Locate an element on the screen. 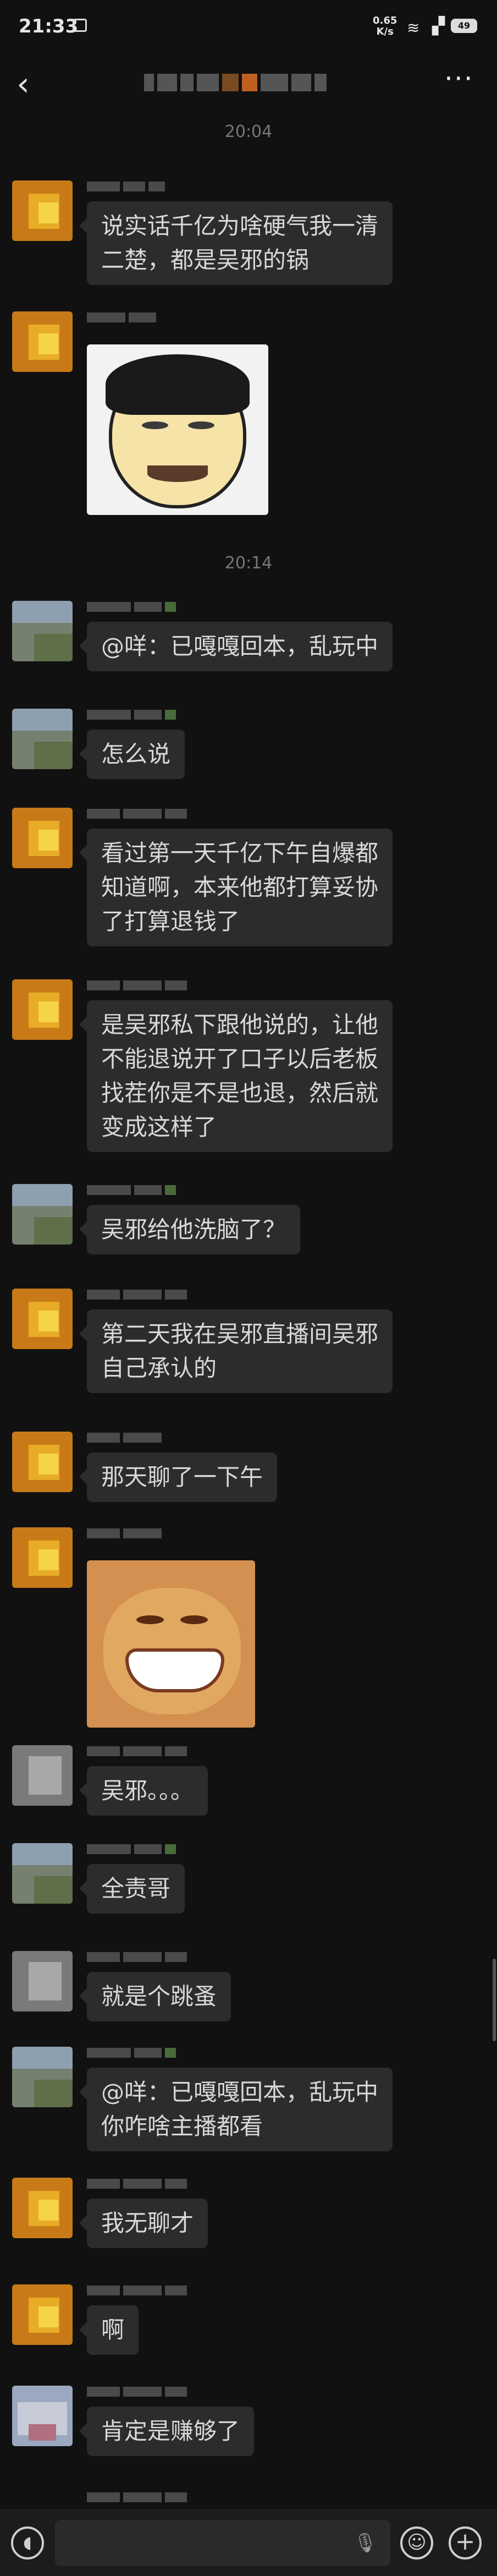 The height and width of the screenshot is (2576, 497). wifi-icon: ≋ is located at coordinates (413, 28).